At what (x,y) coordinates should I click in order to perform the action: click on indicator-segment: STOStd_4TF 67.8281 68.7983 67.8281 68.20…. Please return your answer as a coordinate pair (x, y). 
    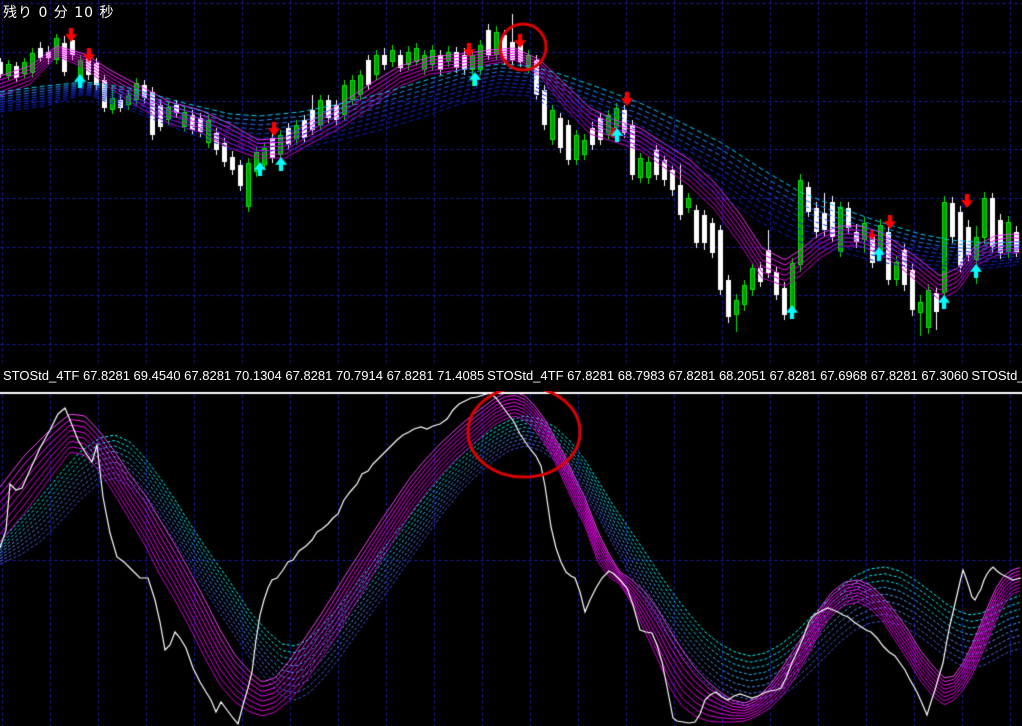
    Looking at the image, I should click on (728, 375).